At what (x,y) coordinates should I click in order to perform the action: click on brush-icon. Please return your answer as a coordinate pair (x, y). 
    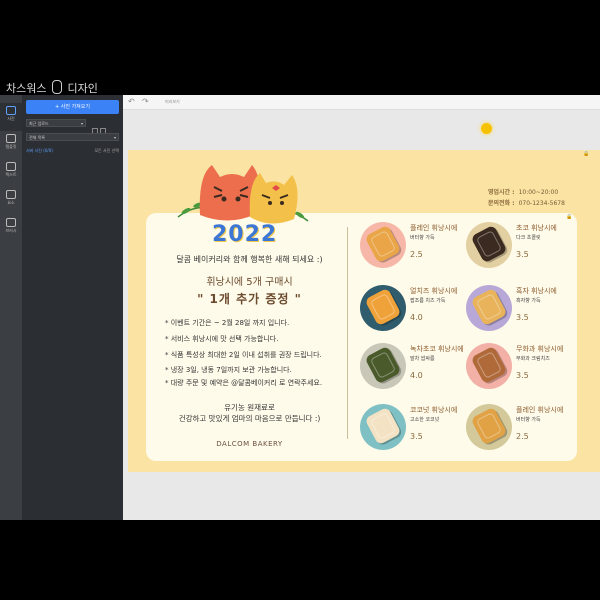
    Looking at the image, I should click on (11, 222).